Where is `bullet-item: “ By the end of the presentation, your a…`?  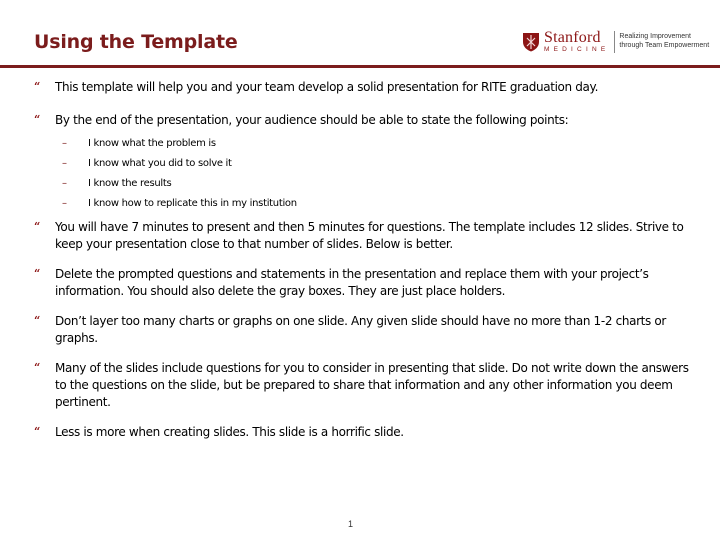 bullet-item: “ By the end of the presentation, your a… is located at coordinates (364, 120).